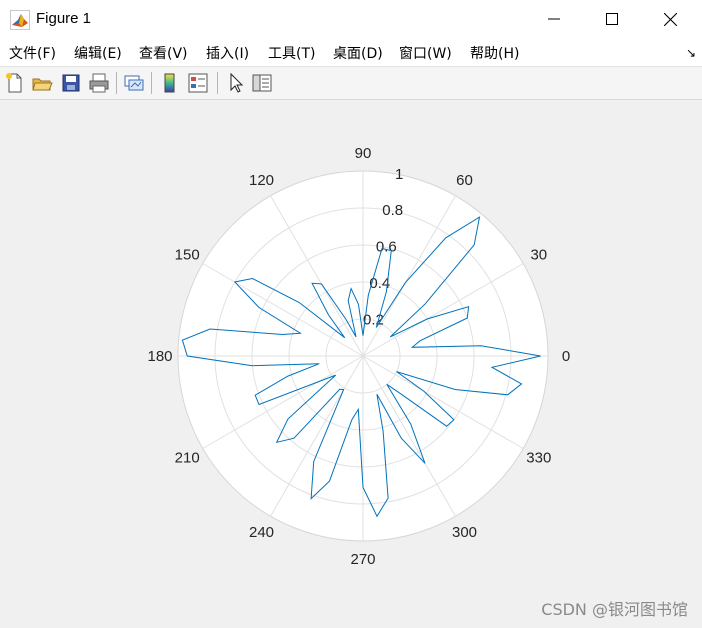 The width and height of the screenshot is (702, 628). Describe the element at coordinates (170, 83) in the screenshot. I see `colorbar-icon` at that location.